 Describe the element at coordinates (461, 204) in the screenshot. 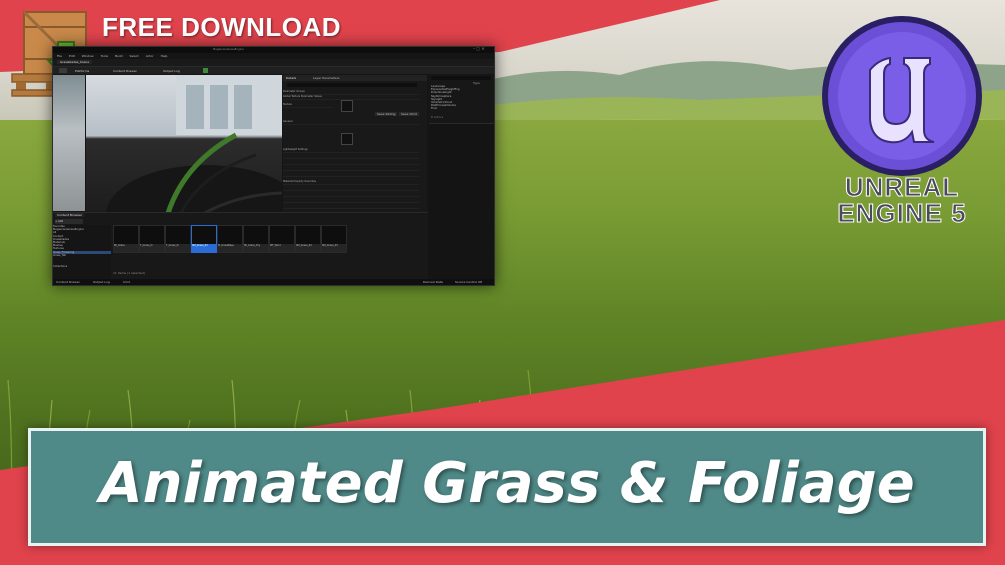

I see `details-secondary-panel` at that location.